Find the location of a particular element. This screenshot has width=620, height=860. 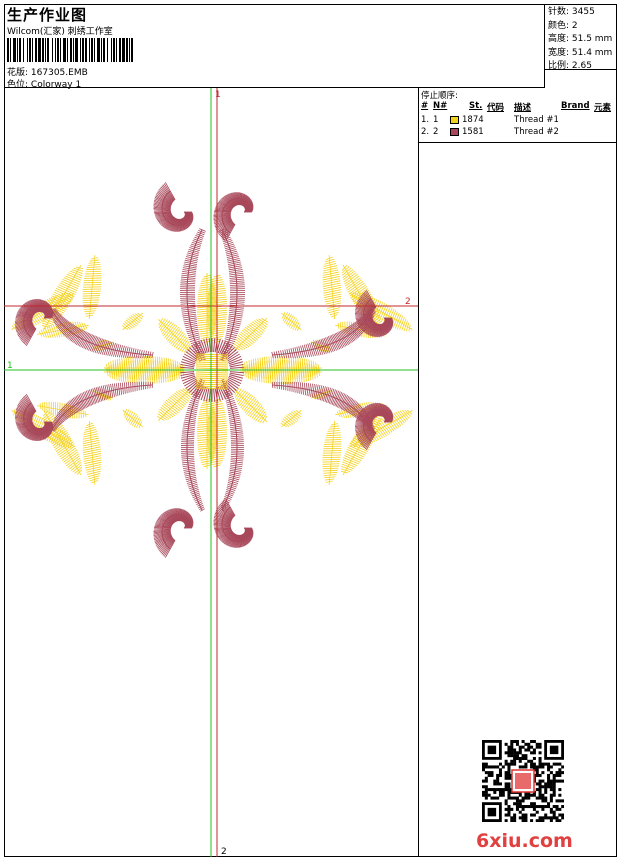

design-width: 宽度: 51.4 mm is located at coordinates (580, 52).